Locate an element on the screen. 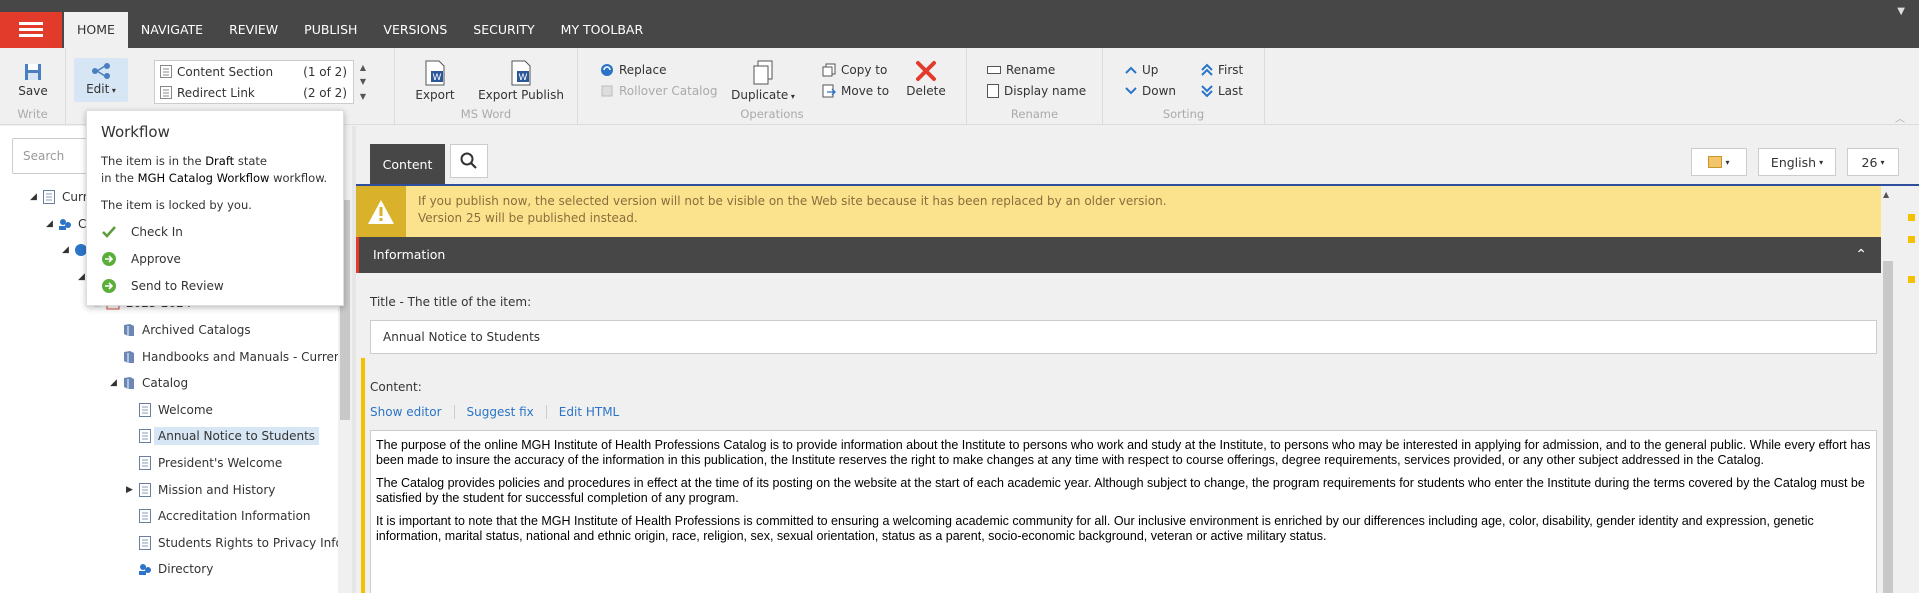 This screenshot has height=593, width=1919. warning-icon is located at coordinates (381, 211).